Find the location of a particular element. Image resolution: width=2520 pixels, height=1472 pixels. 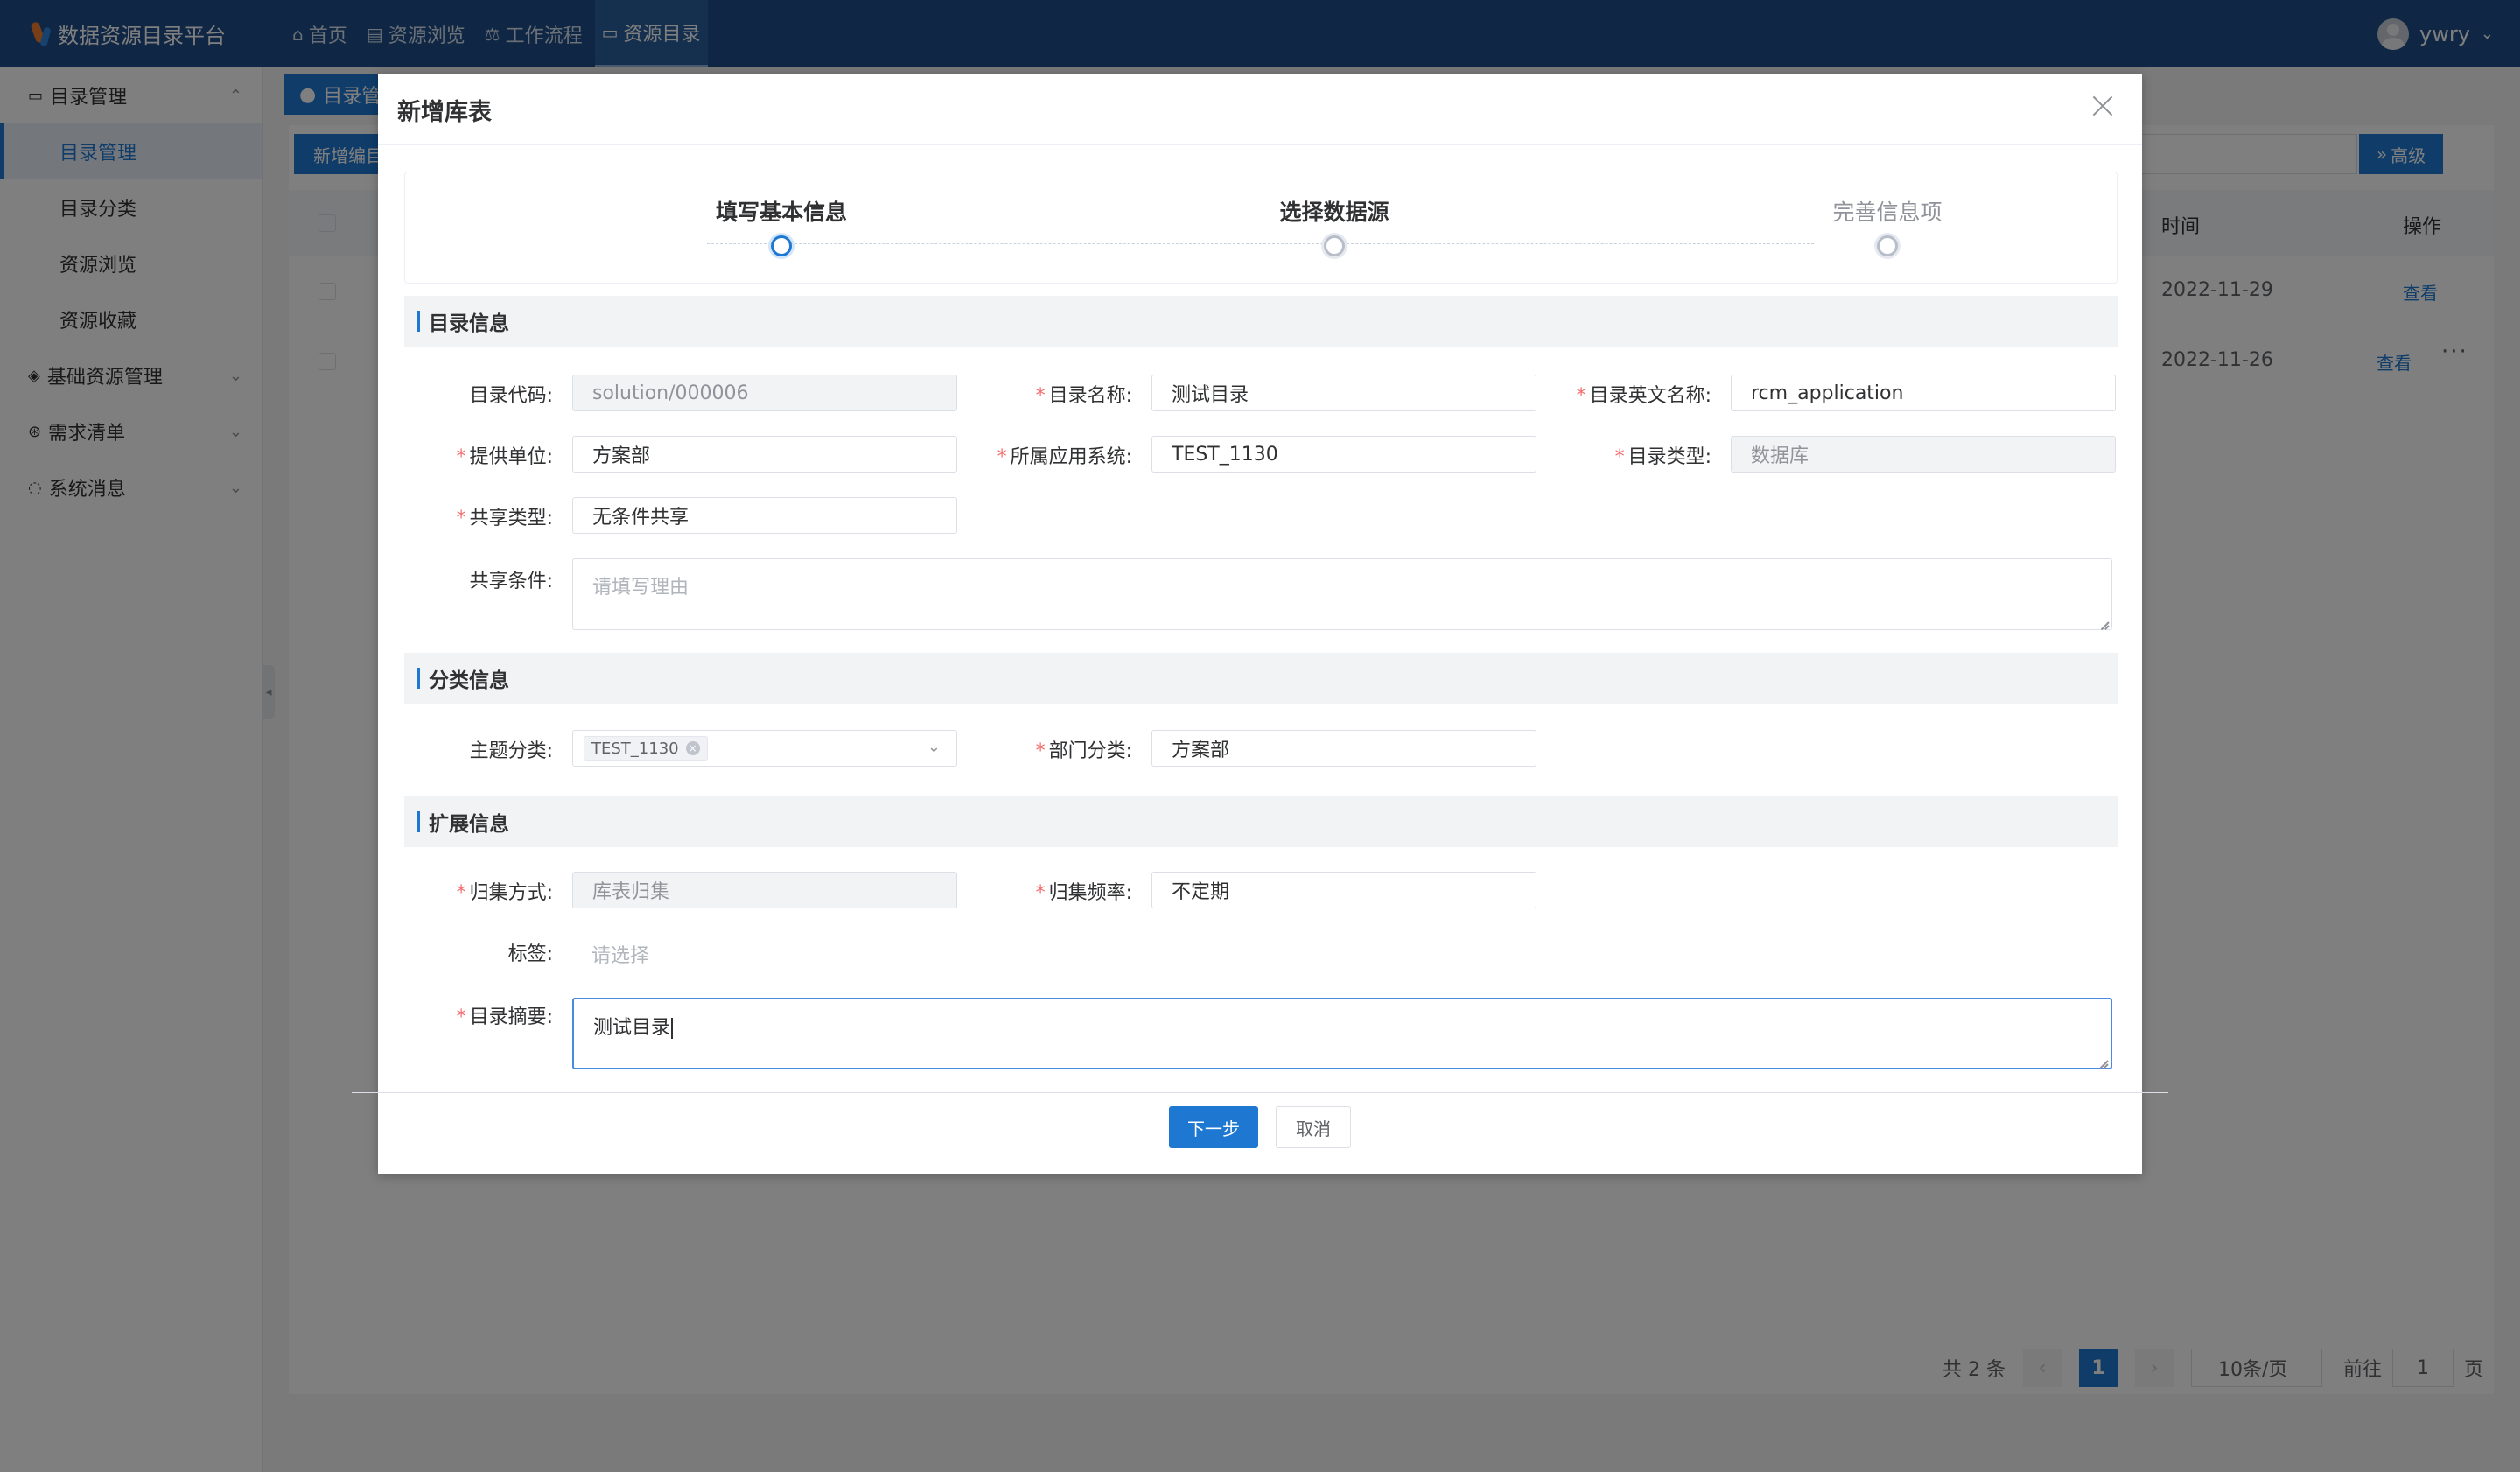

en-name-input: rcm_application is located at coordinates (1923, 393).